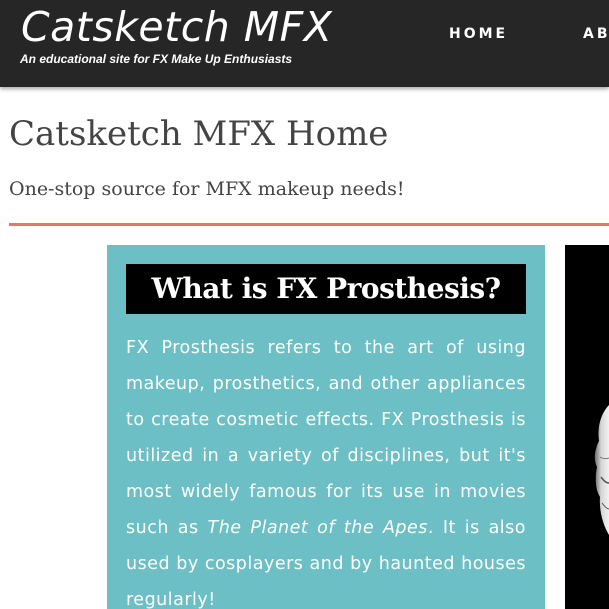  Describe the element at coordinates (596, 34) in the screenshot. I see `nav-about-link: AB` at that location.